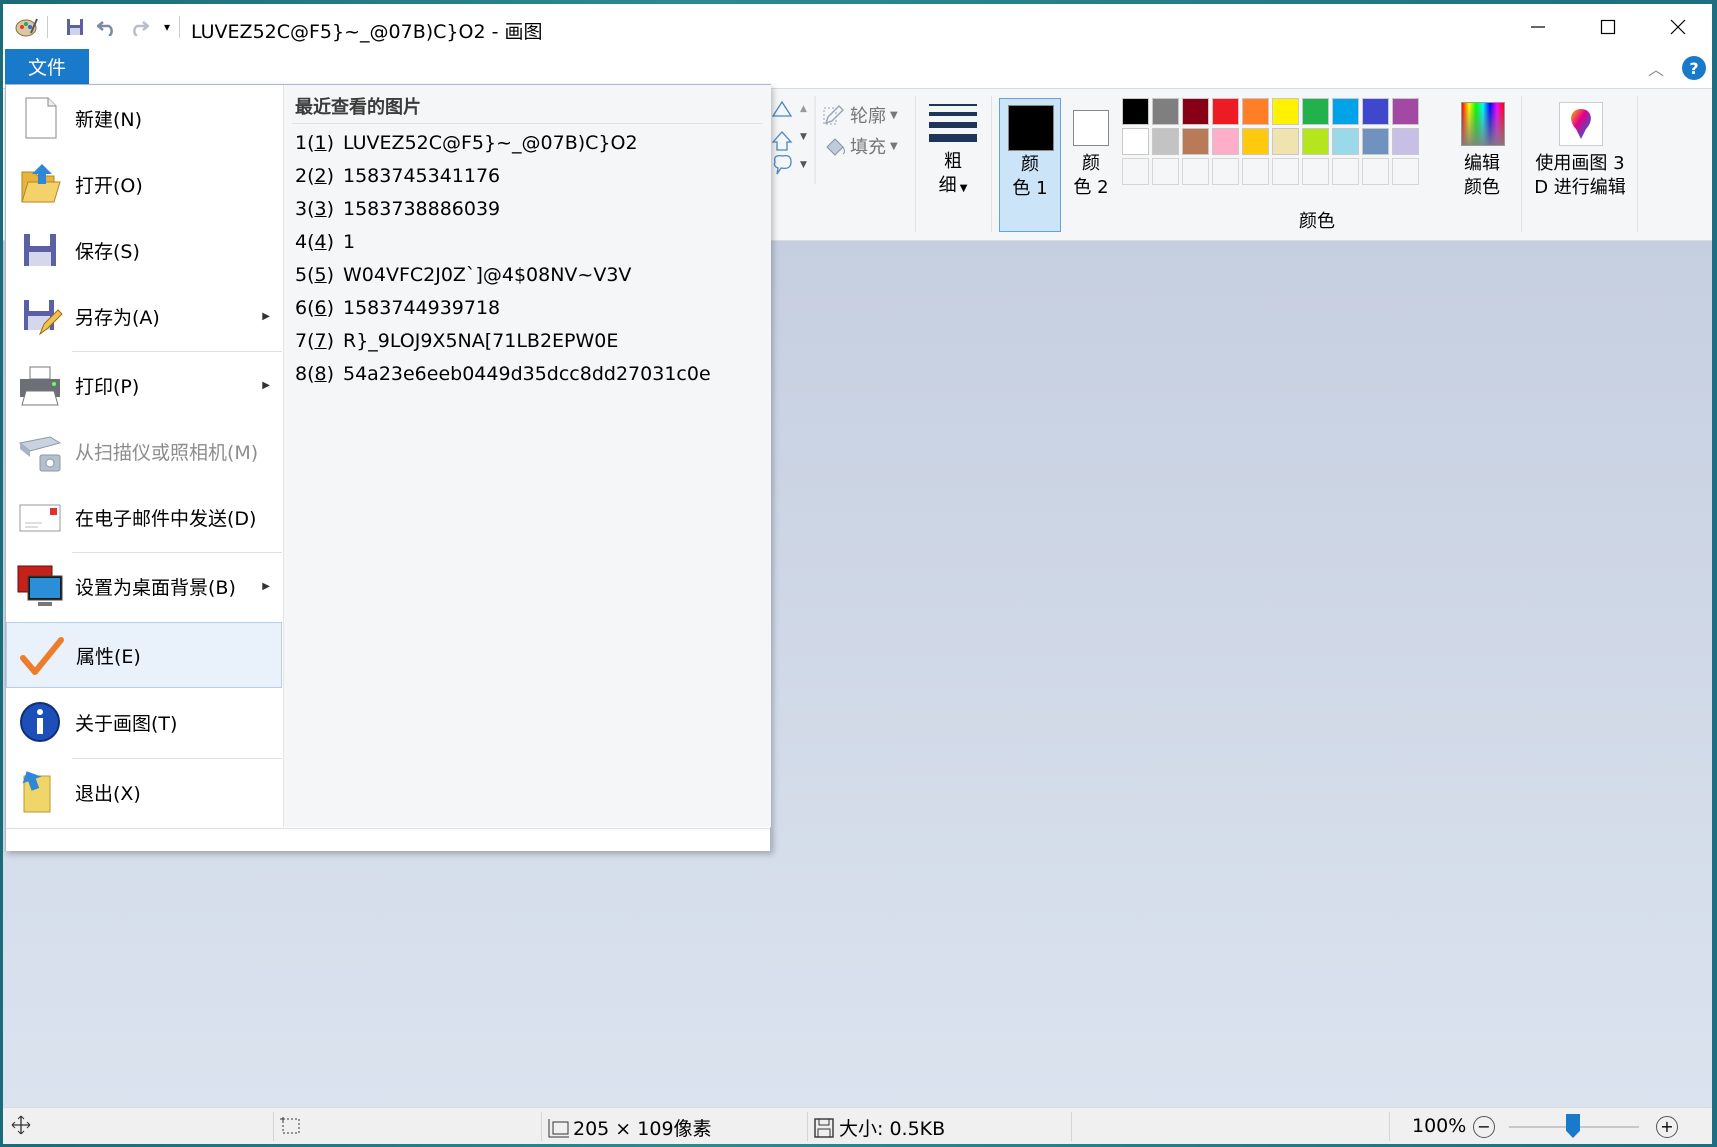  I want to click on color1-swatch, so click(1031, 128).